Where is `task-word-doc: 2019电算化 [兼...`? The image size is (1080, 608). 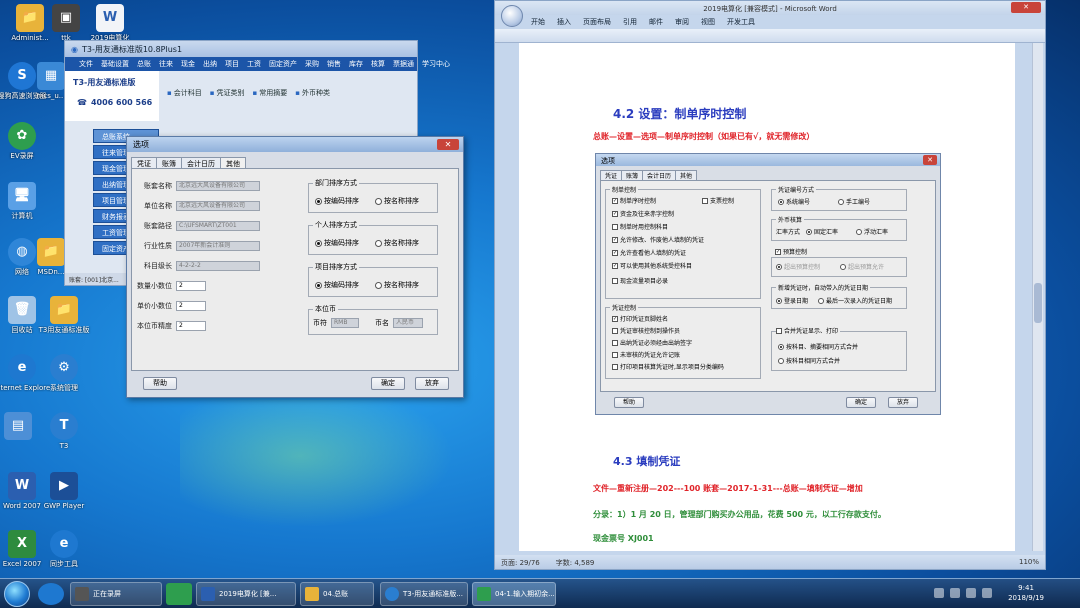
task-word-doc: 2019电算化 [兼... is located at coordinates (246, 594).